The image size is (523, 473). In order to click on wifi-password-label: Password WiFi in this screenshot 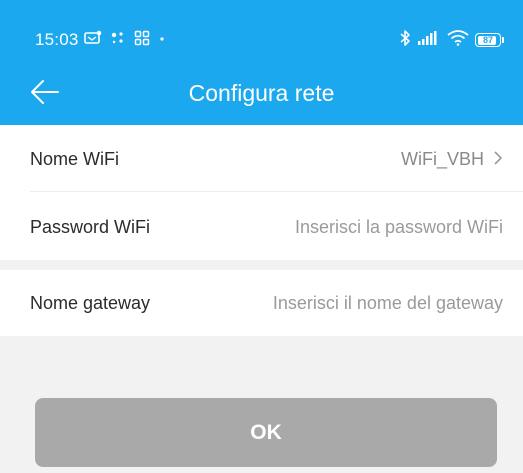, I will do `click(90, 227)`.